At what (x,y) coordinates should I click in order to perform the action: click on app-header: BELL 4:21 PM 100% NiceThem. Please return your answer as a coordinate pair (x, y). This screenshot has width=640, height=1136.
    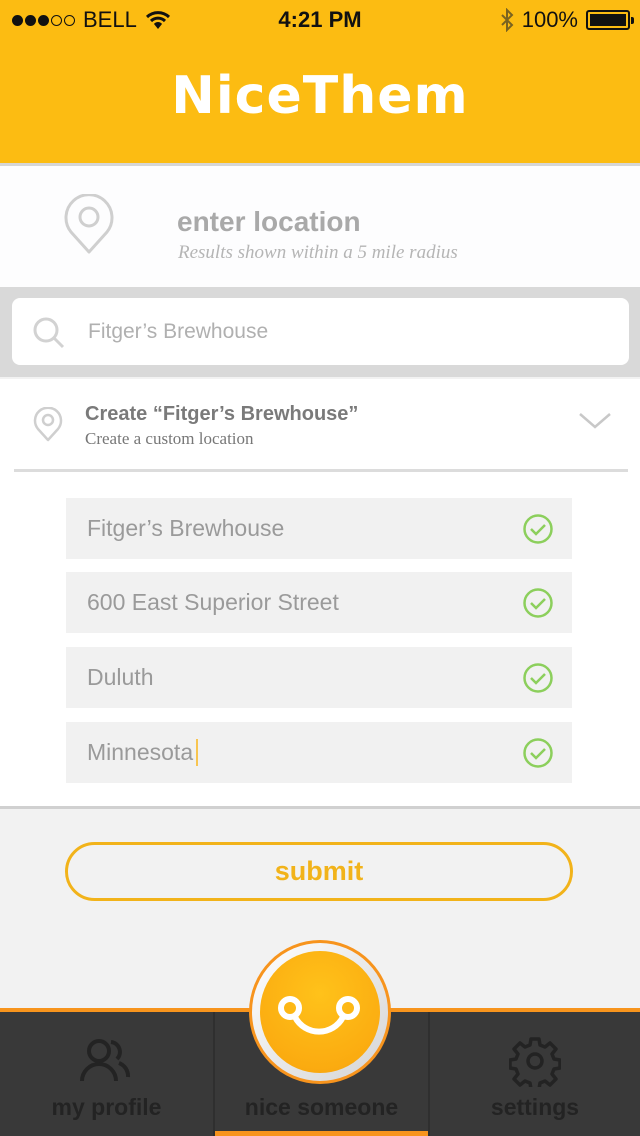
    Looking at the image, I should click on (320, 81).